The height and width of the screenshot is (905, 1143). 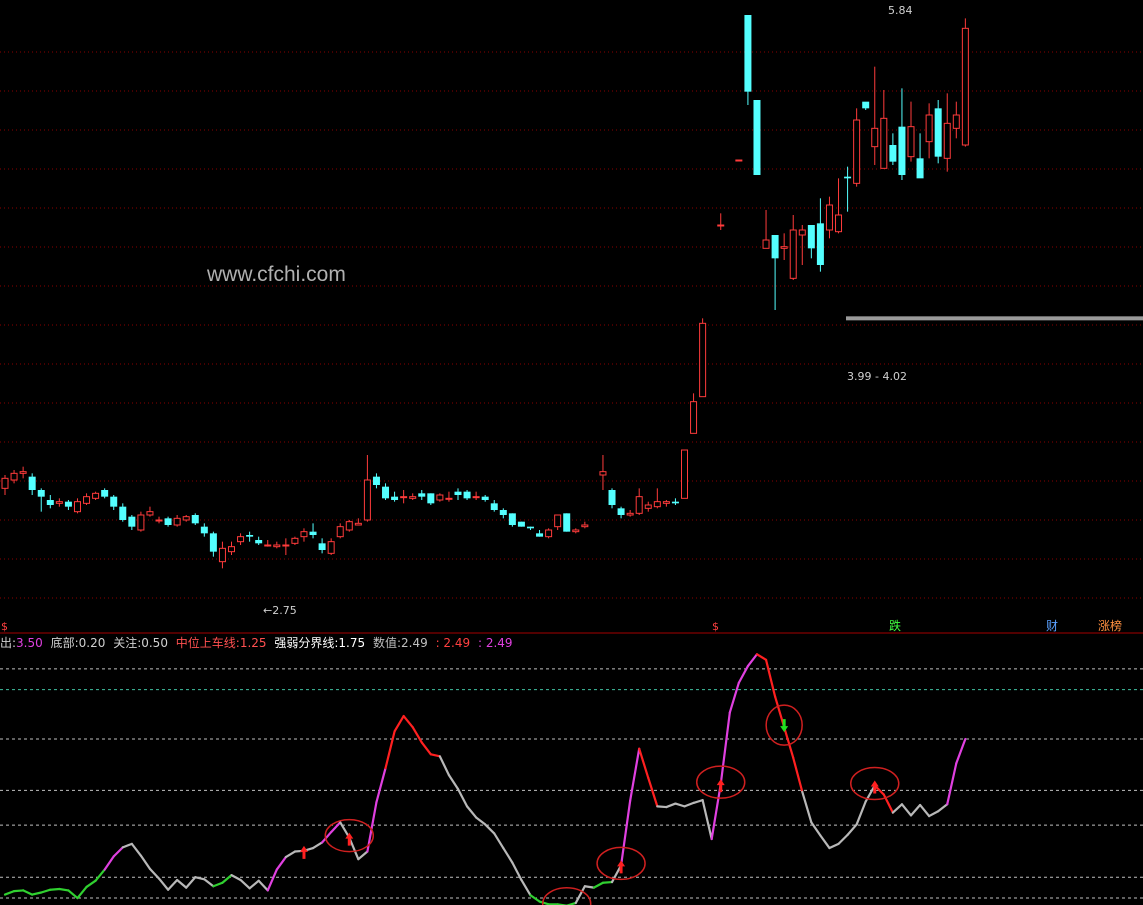 What do you see at coordinates (877, 376) in the screenshot?
I see `price-range-label: 3.99 - 4.02` at bounding box center [877, 376].